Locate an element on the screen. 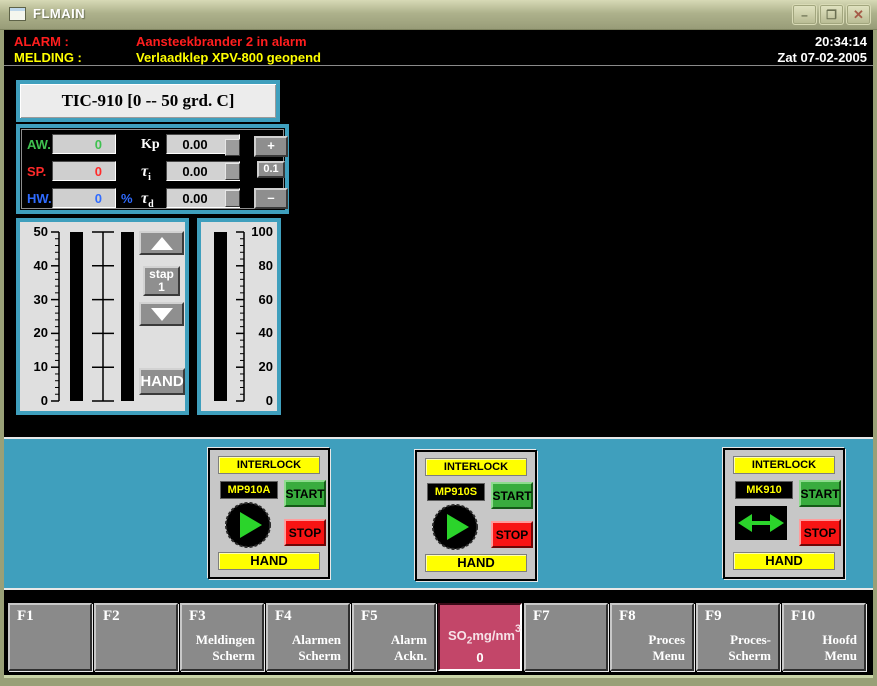 The height and width of the screenshot is (686, 877). f9-proces-scherm-button: F9 Proces- Scherm is located at coordinates (738, 637).